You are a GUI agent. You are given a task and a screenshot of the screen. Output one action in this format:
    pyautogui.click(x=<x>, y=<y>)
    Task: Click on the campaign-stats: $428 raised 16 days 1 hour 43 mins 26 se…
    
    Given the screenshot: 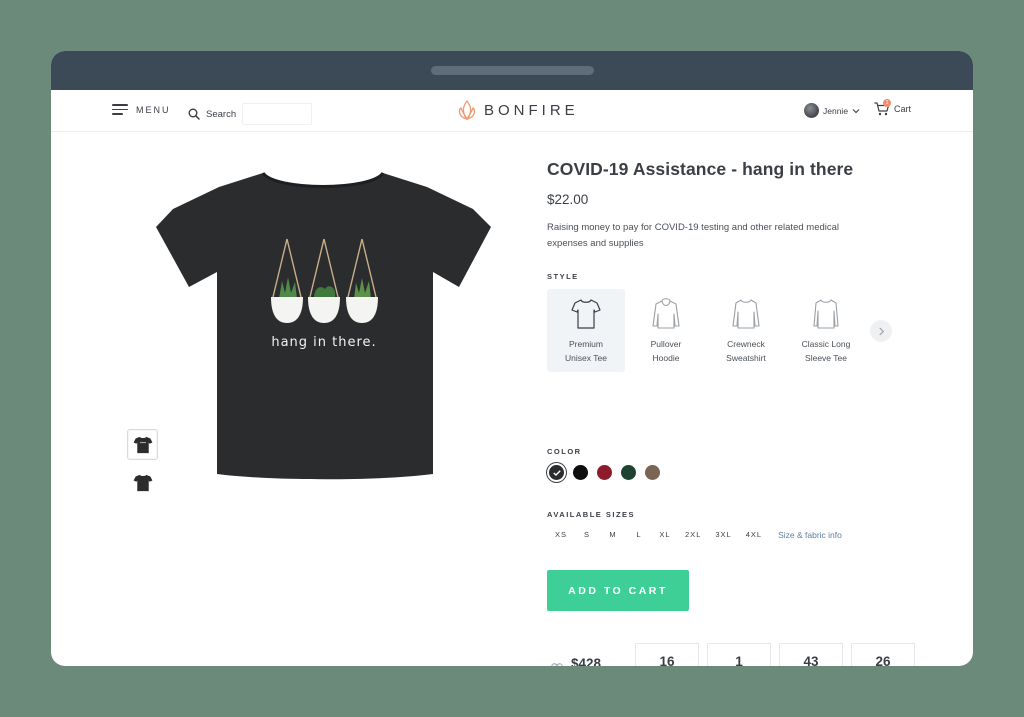 What is the action you would take?
    pyautogui.click(x=731, y=654)
    